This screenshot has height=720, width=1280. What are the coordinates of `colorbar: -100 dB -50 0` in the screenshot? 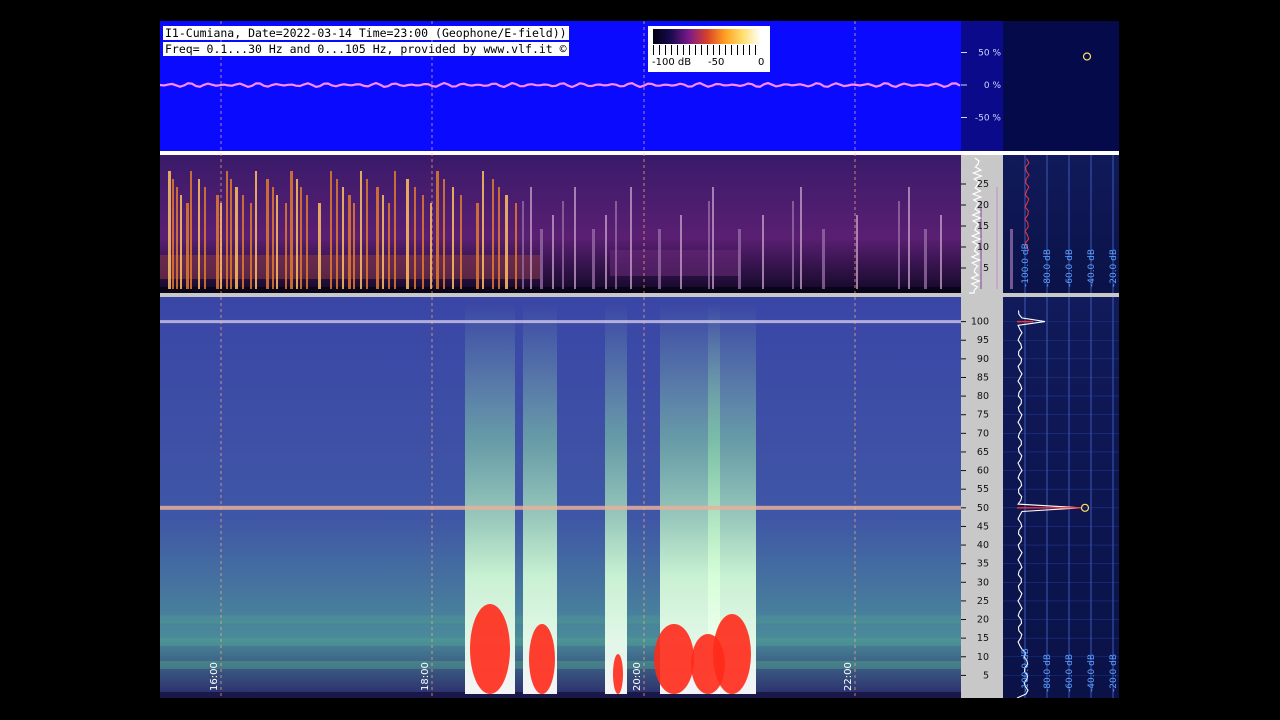 It's located at (709, 49).